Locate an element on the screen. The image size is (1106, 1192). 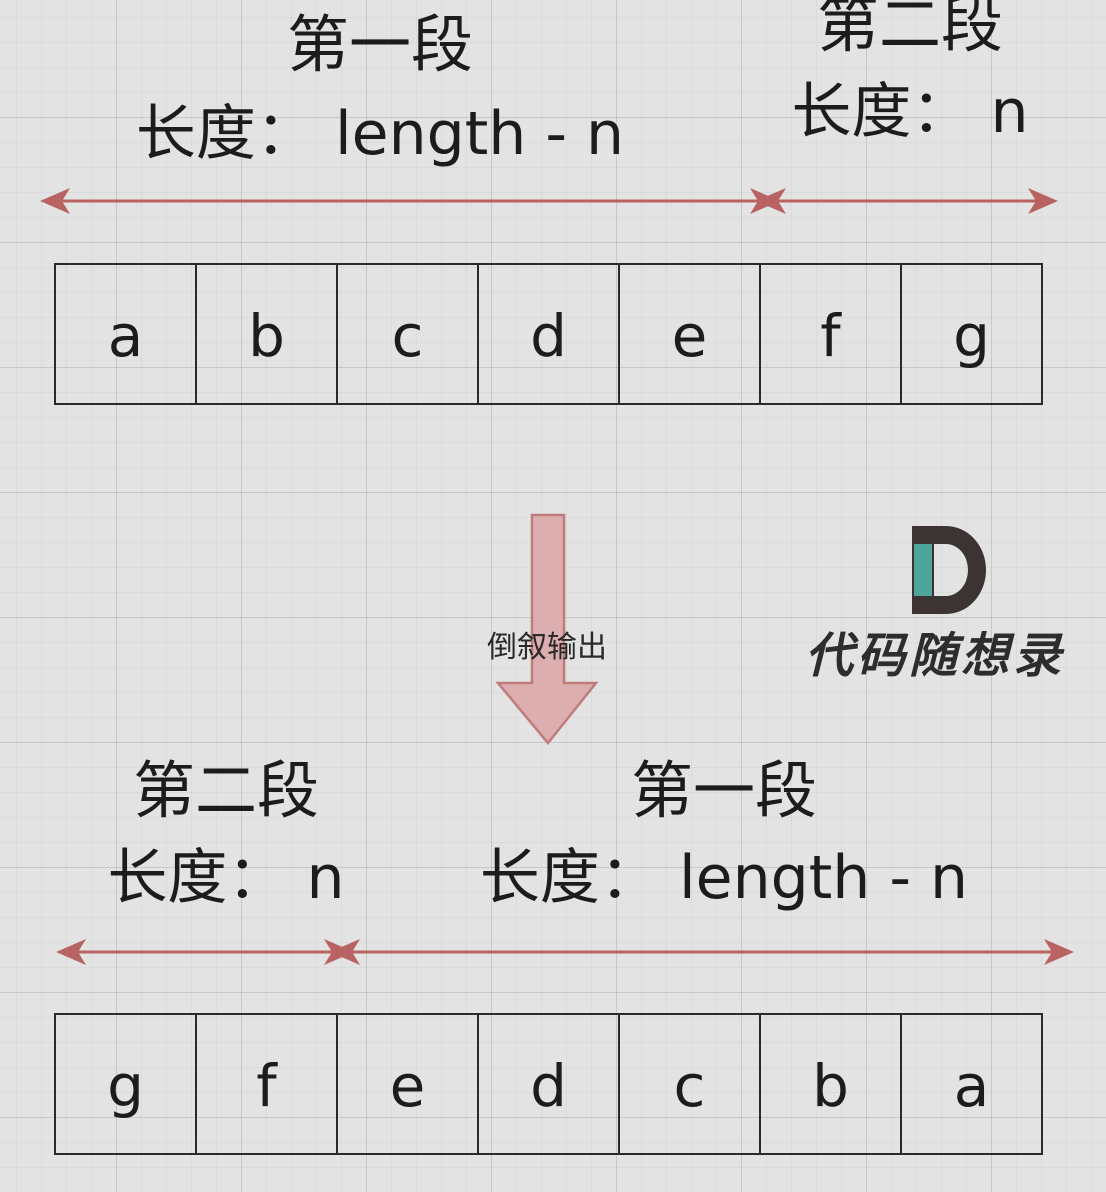
logo-text: 代码随想录 is located at coordinates (935, 656).